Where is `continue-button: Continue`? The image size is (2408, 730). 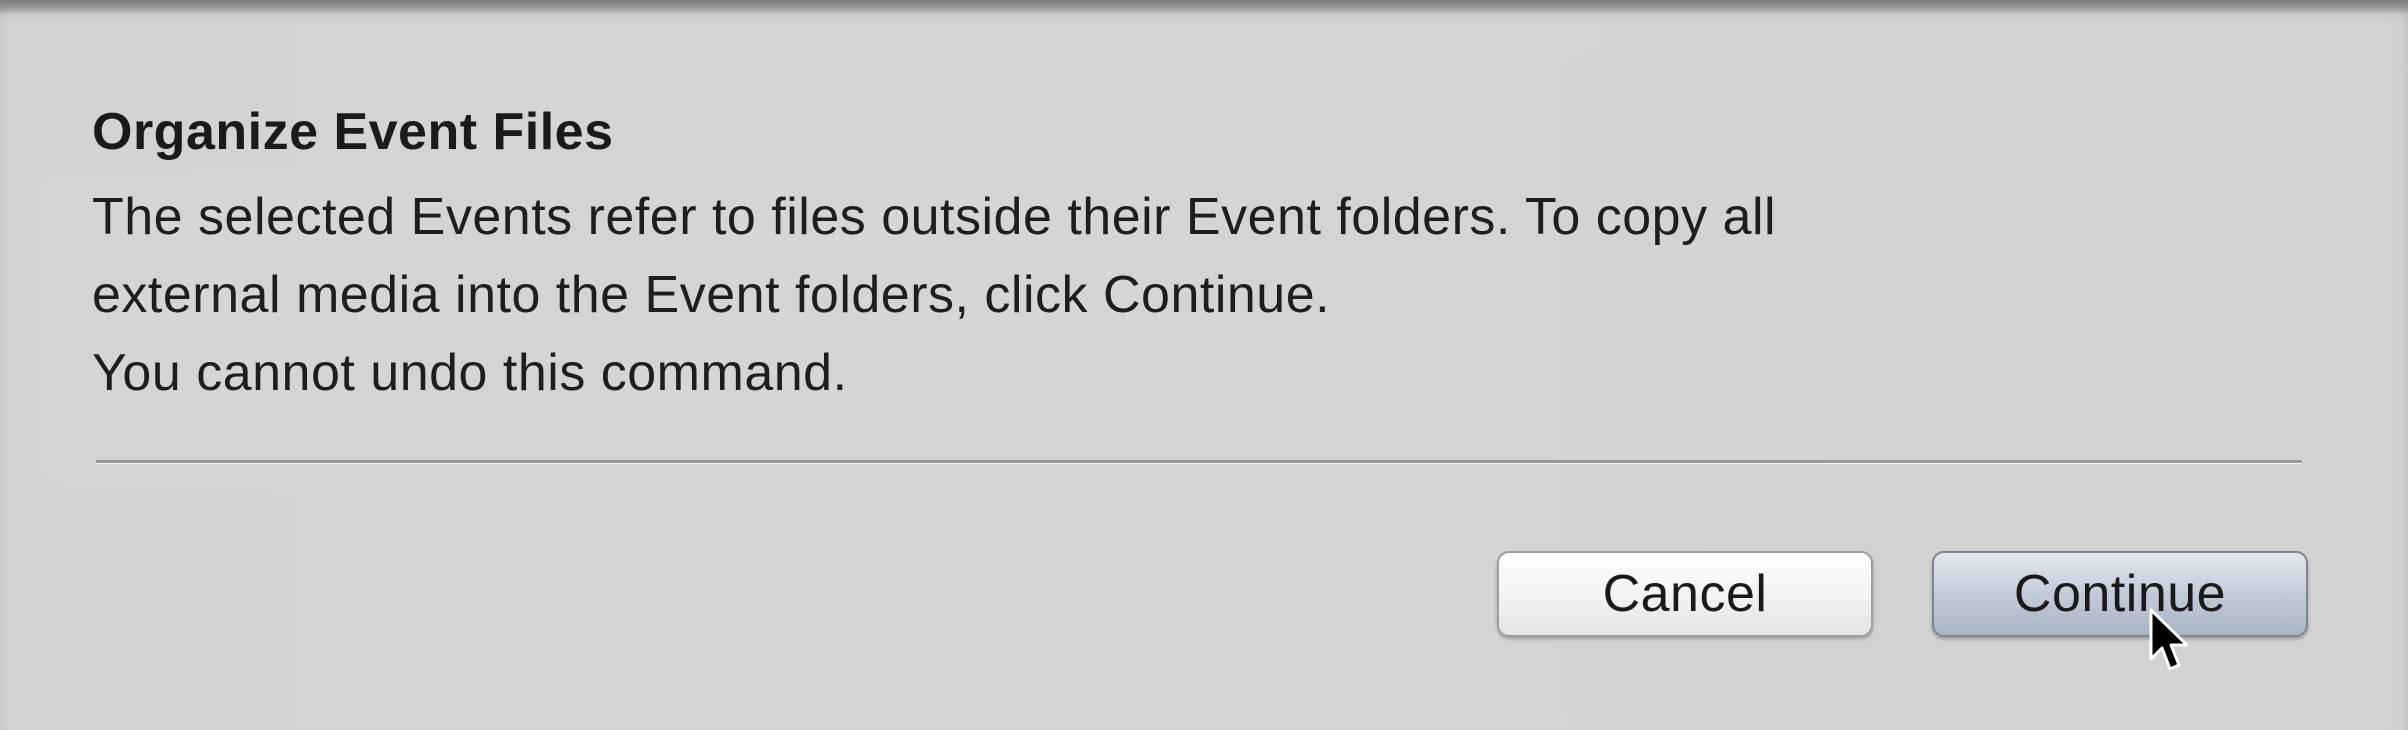
continue-button: Continue is located at coordinates (2120, 594).